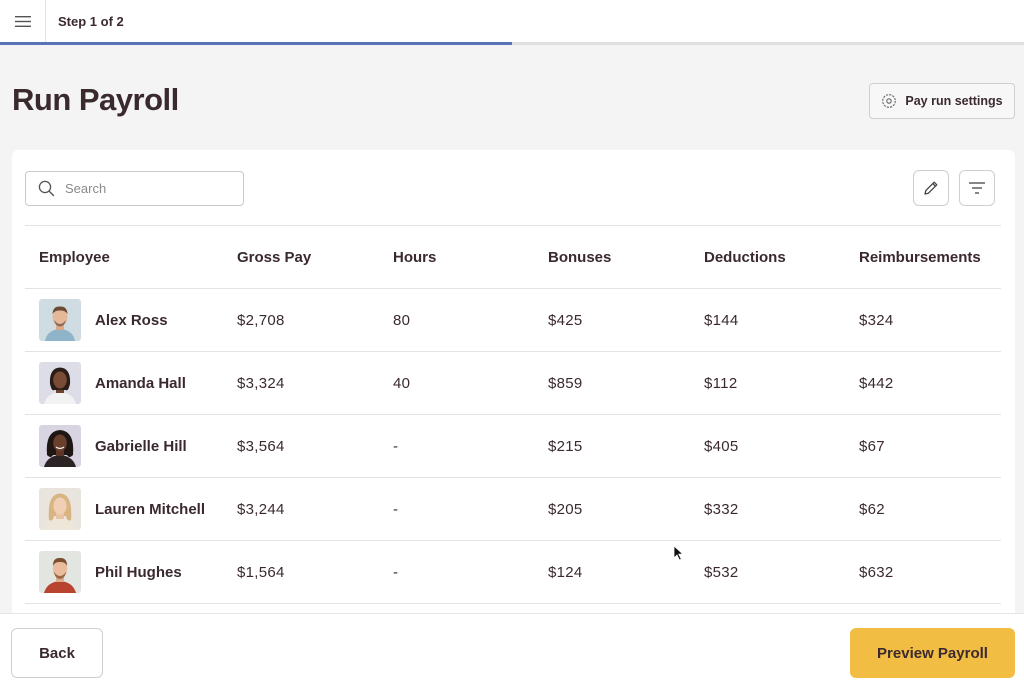 This screenshot has height=681, width=1024. Describe the element at coordinates (140, 188) in the screenshot. I see `search-input` at that location.